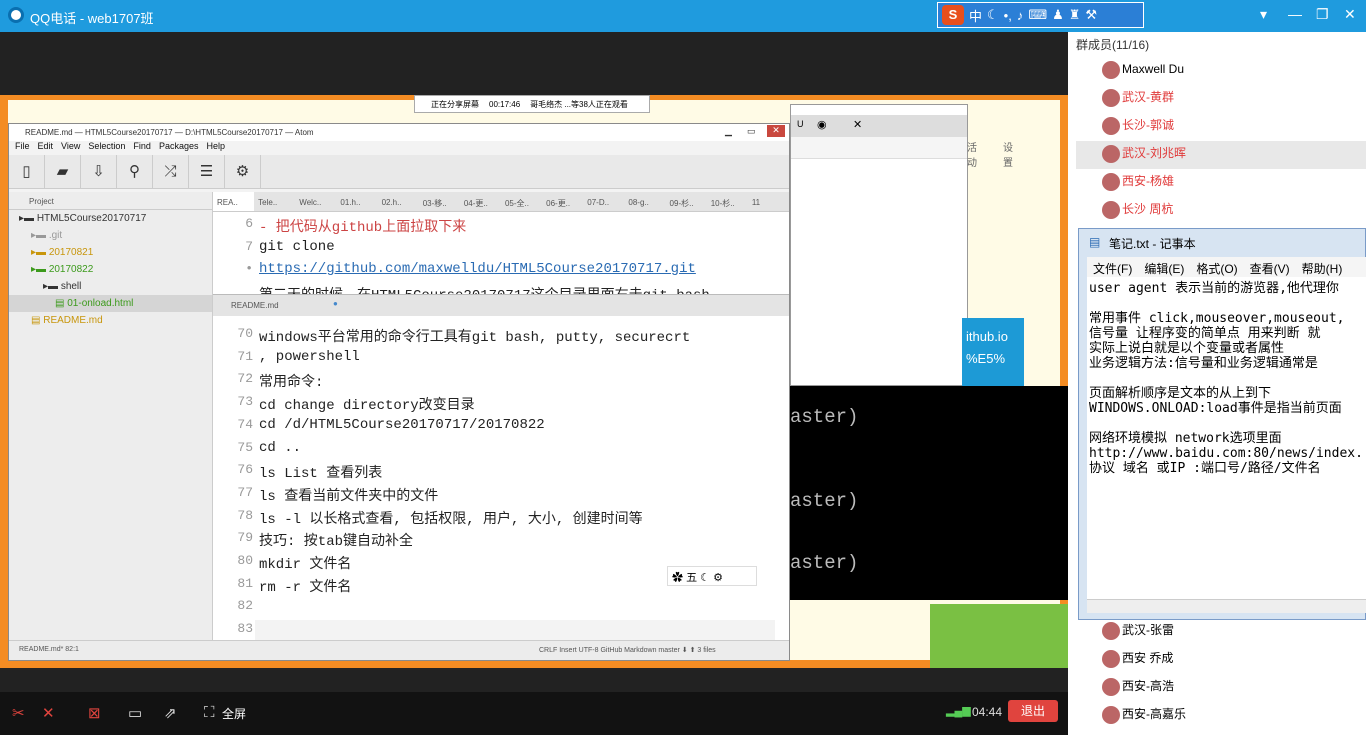 This screenshot has height=735, width=1366. Describe the element at coordinates (255, 305) in the screenshot. I see `pane2-tab: README.md` at that location.